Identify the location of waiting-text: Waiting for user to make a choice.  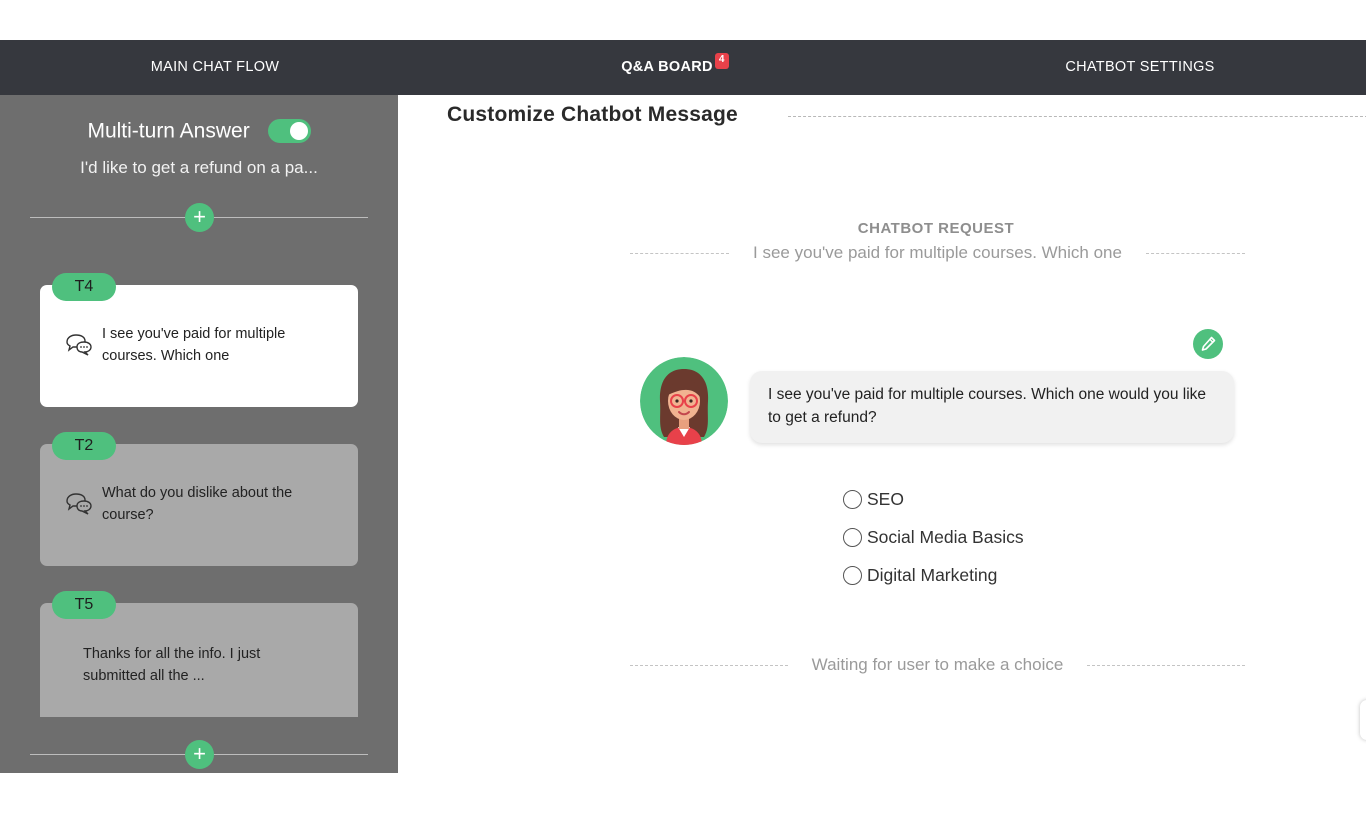
(937, 664).